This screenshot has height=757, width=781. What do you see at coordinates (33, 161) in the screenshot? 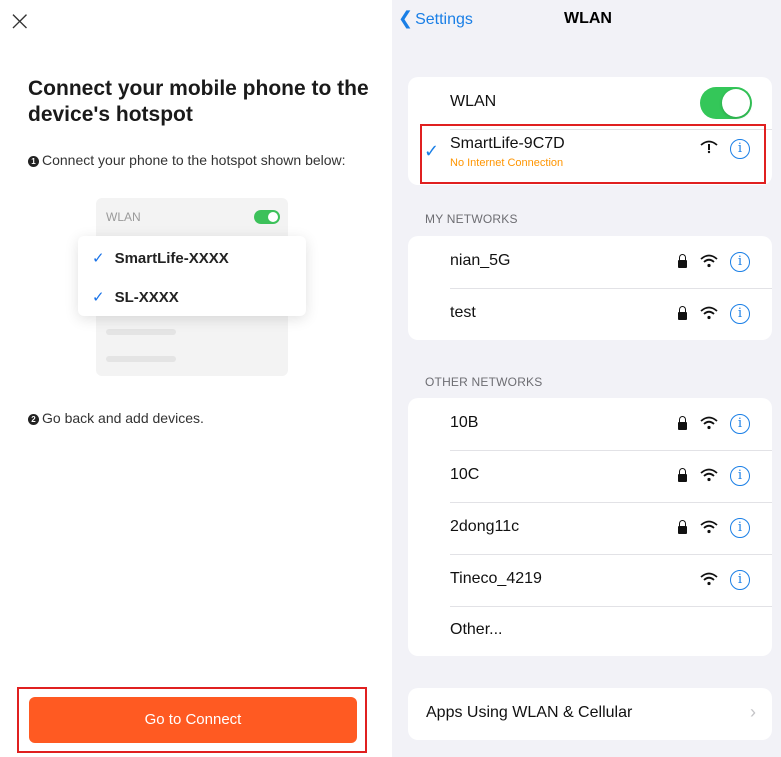
I see `step-1-number-icon: 1` at bounding box center [33, 161].